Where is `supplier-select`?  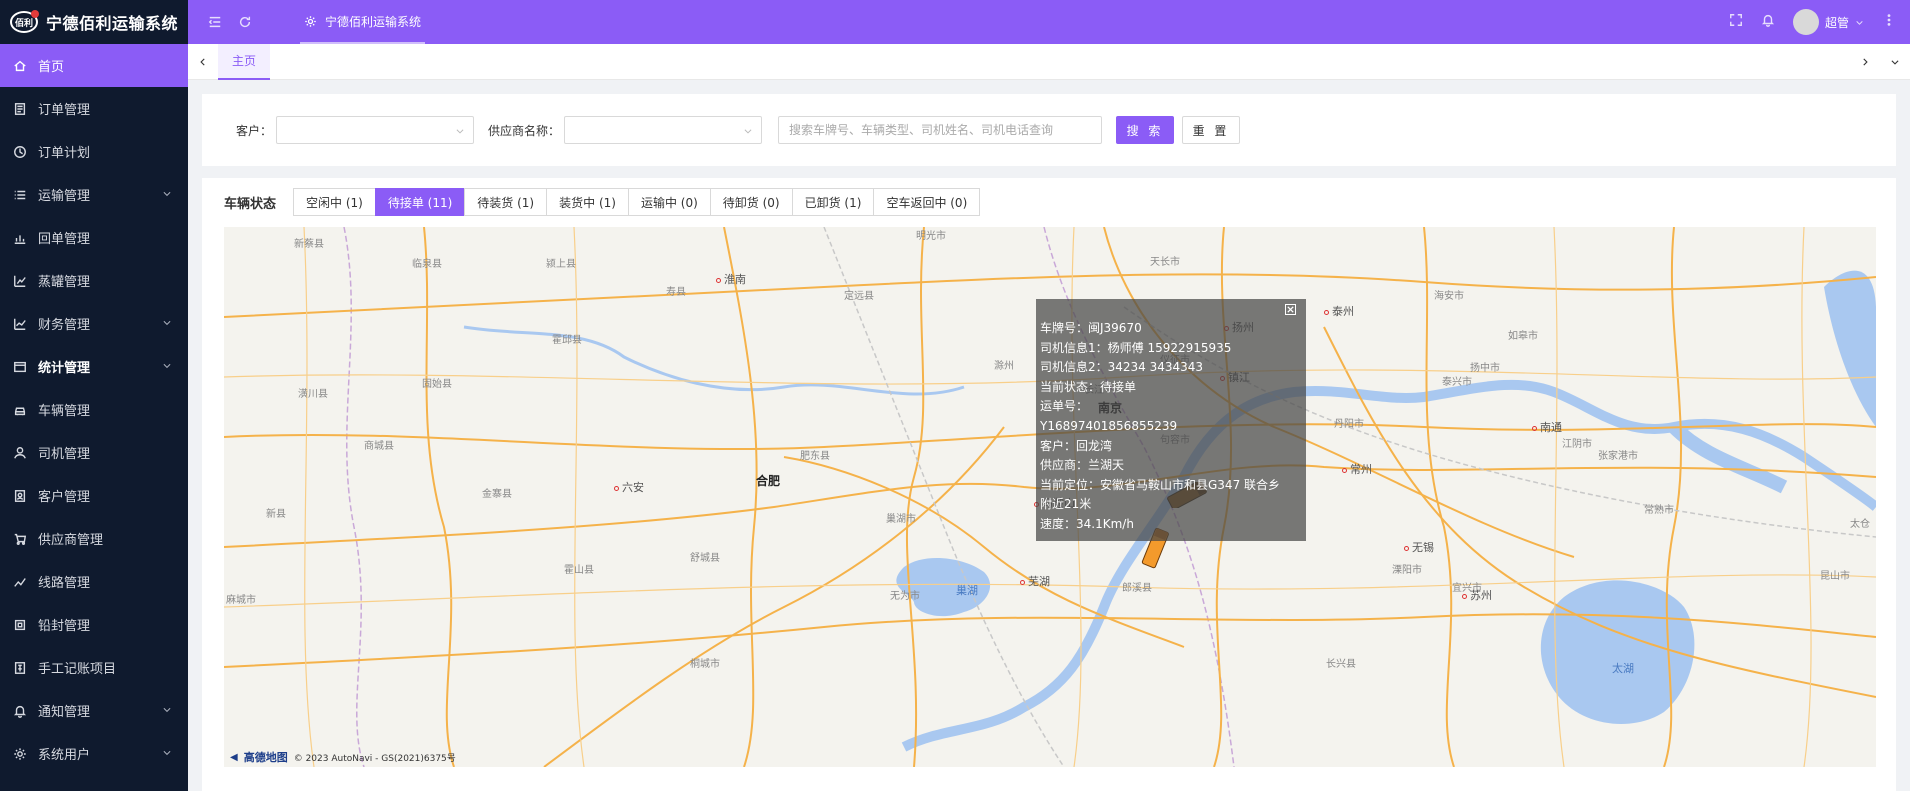
supplier-select is located at coordinates (663, 130).